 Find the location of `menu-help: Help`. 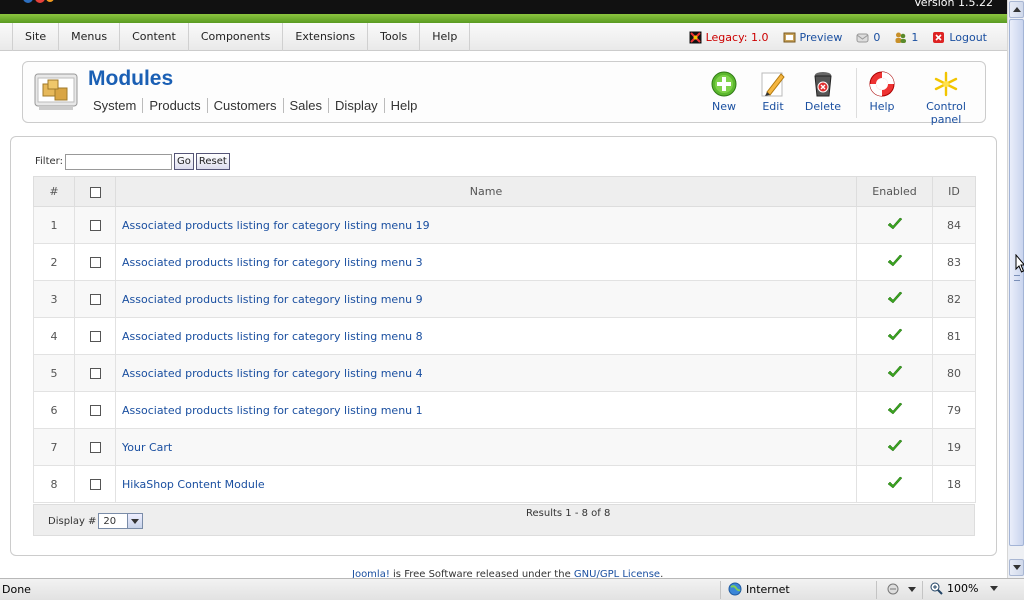

menu-help: Help is located at coordinates (445, 37).